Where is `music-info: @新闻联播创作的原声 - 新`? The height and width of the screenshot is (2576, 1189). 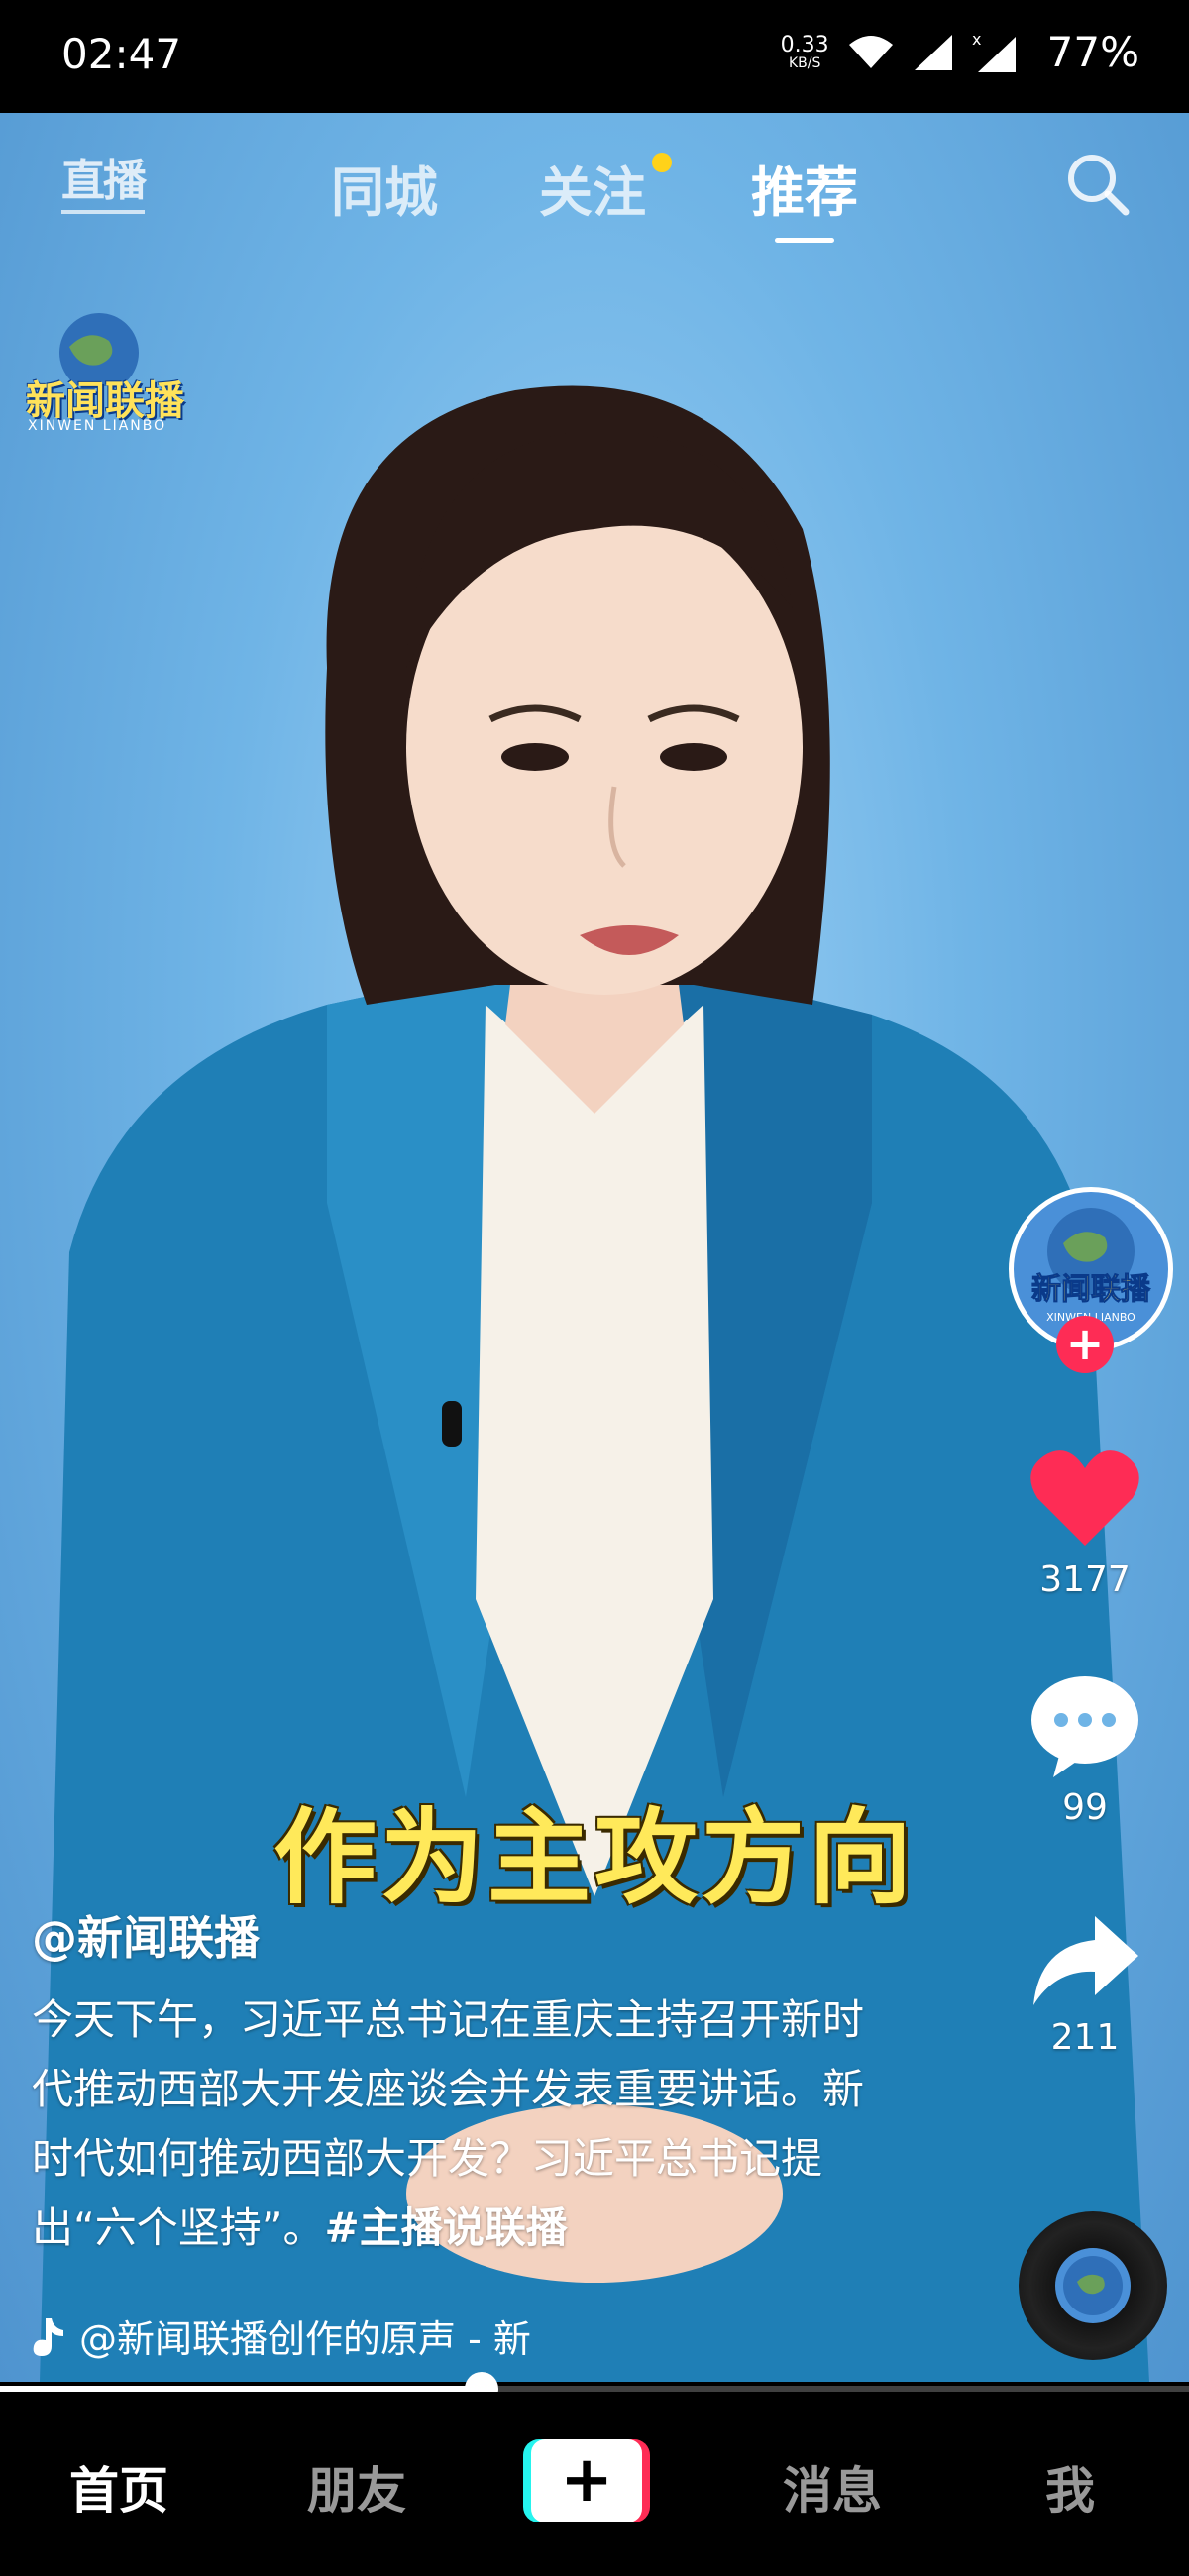
music-info: @新闻联播创作的原声 - 新 is located at coordinates (281, 2335).